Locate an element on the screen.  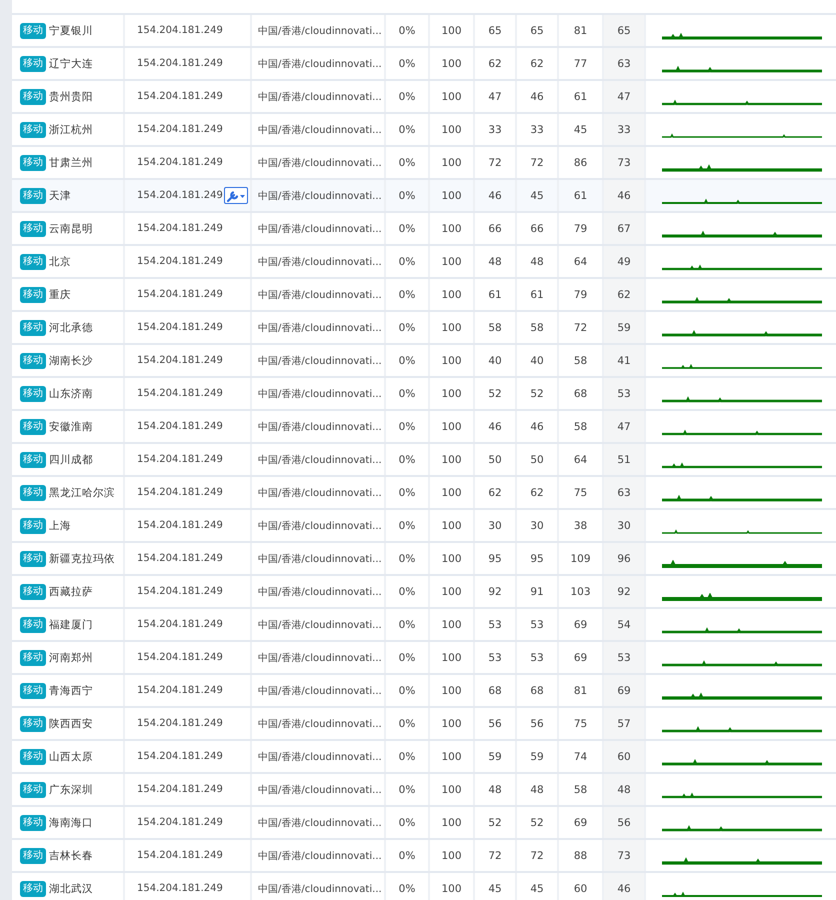
table-cell: 41 is located at coordinates (625, 360).